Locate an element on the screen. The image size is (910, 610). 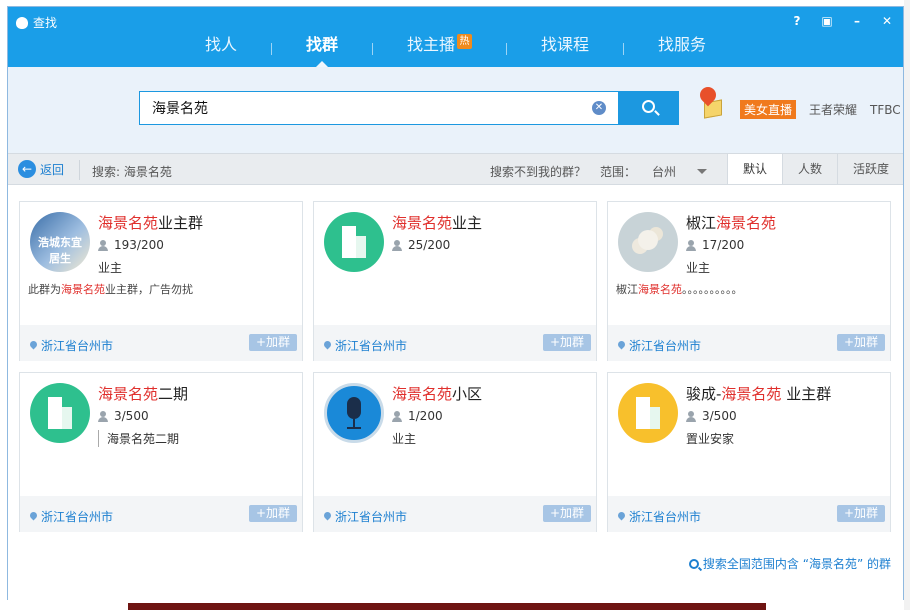
main-tabs: 找人 找群 找主播热 找课程 找服务 is located at coordinates (455, 48).